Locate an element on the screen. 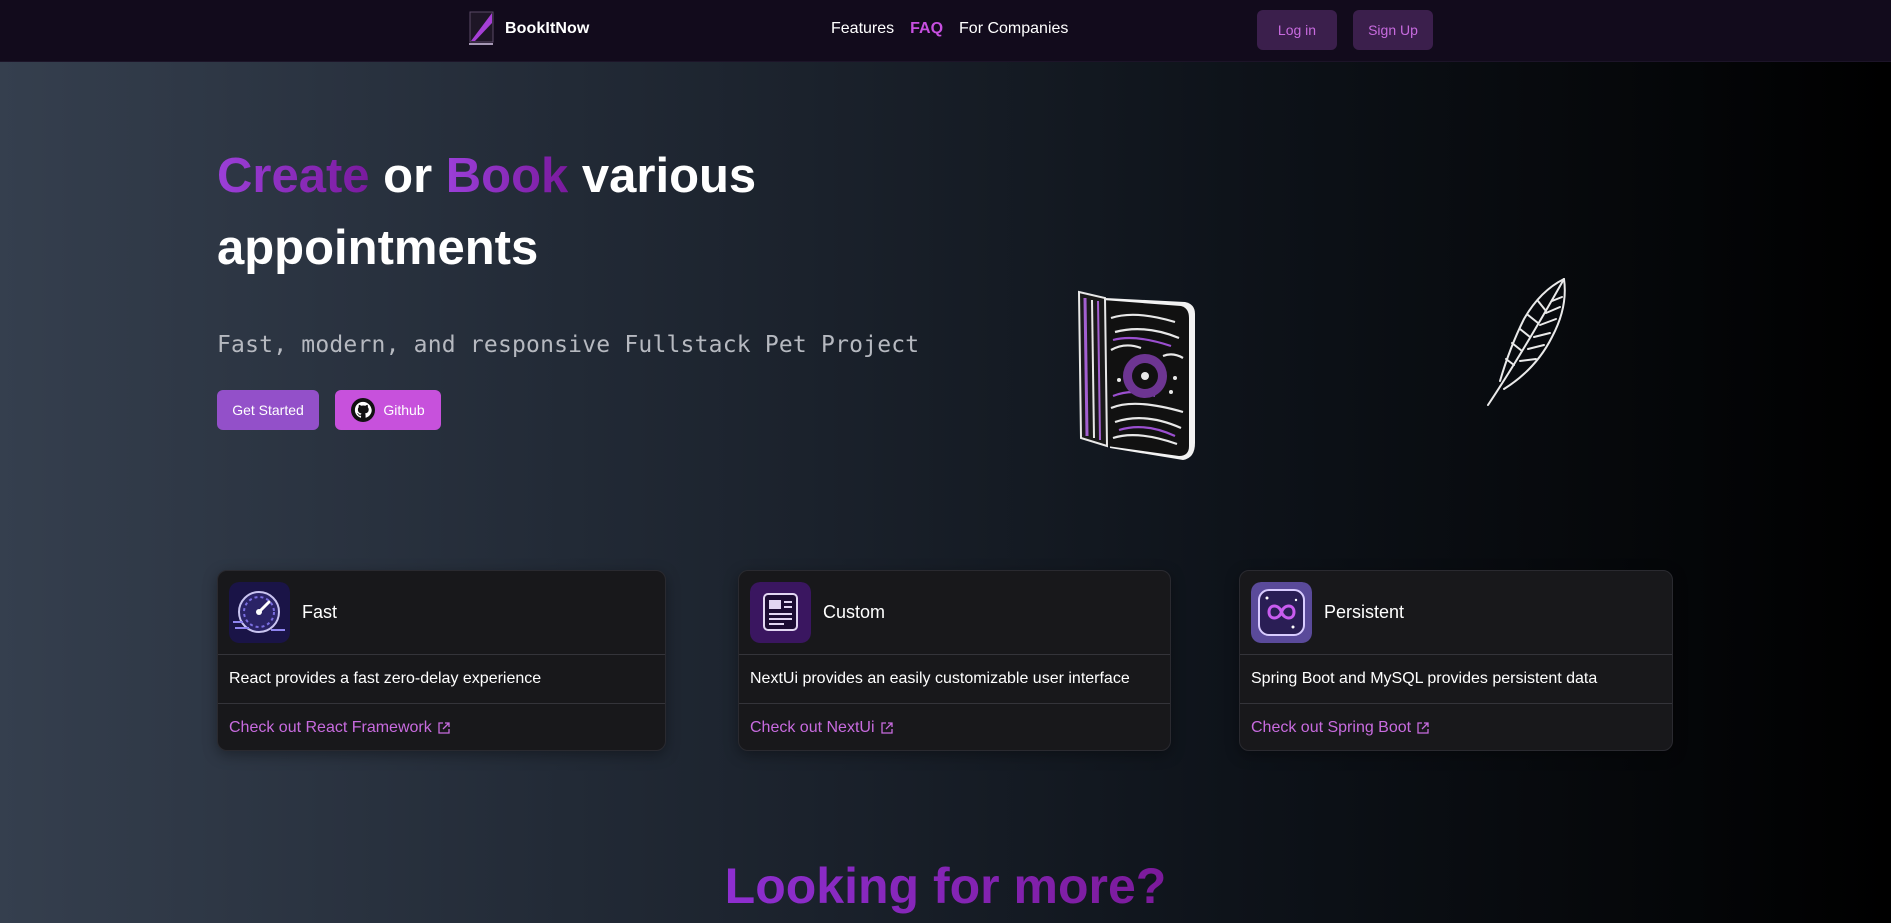 The image size is (1891, 923). github-button: Github is located at coordinates (388, 410).